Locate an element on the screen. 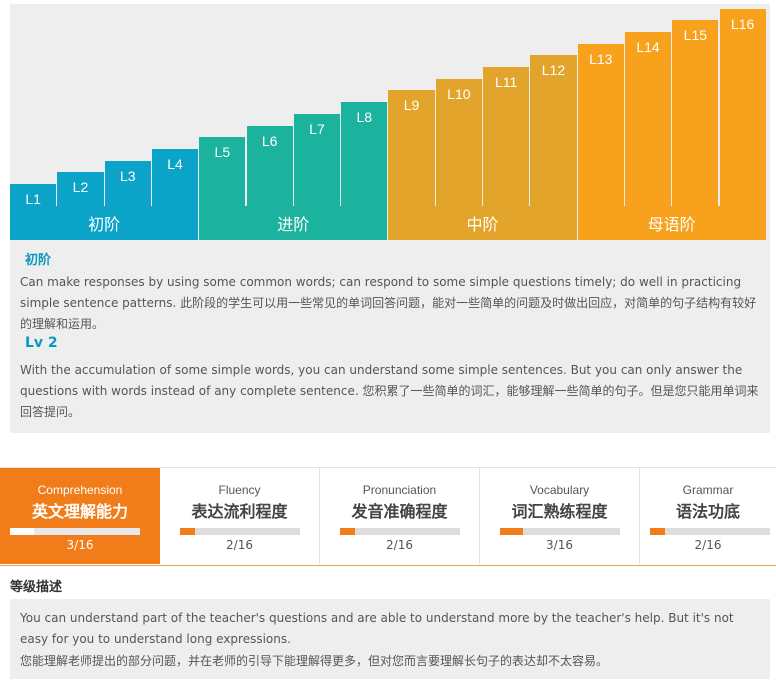 This screenshot has height=683, width=776. stage-name: 初阶 is located at coordinates (38, 260).